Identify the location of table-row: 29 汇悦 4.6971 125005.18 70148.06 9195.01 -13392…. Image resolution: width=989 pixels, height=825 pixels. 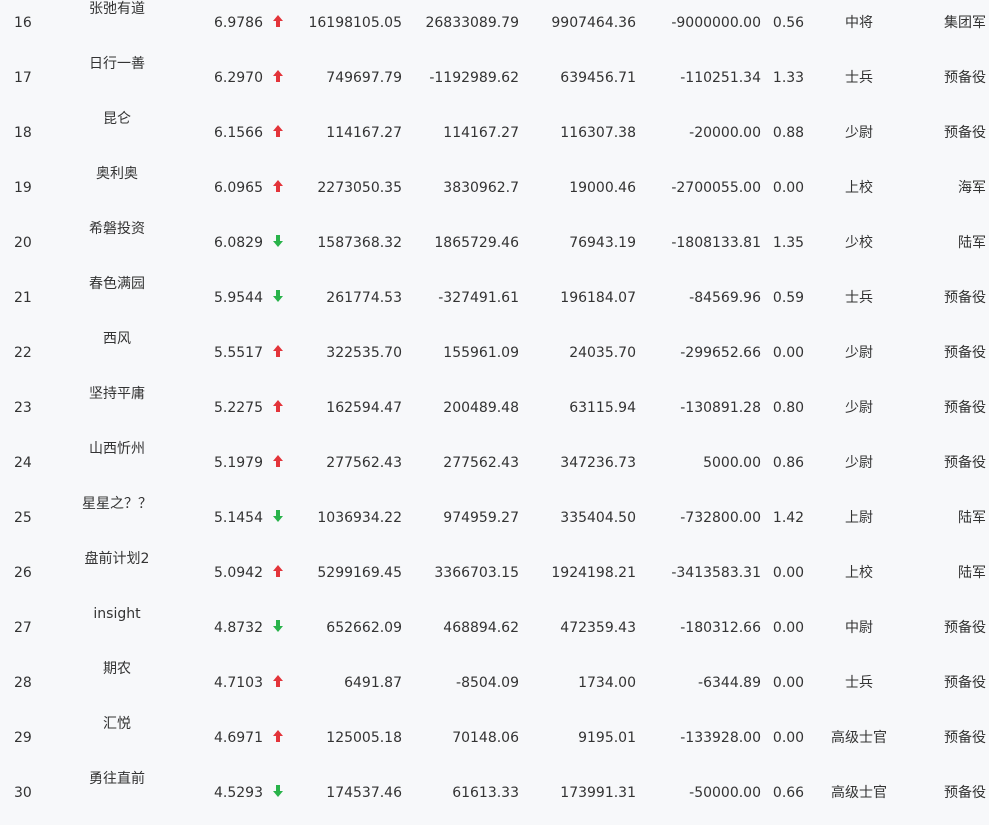
(494, 742).